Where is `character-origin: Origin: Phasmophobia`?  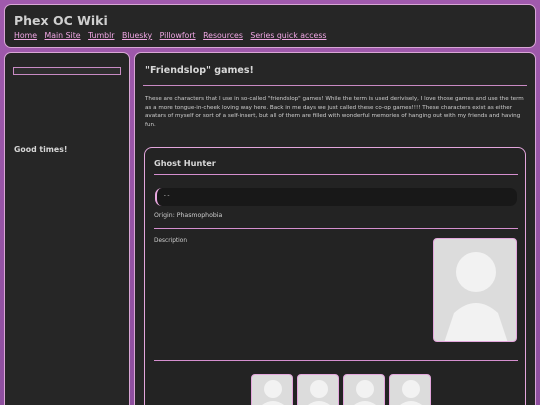 character-origin: Origin: Phasmophobia is located at coordinates (188, 215).